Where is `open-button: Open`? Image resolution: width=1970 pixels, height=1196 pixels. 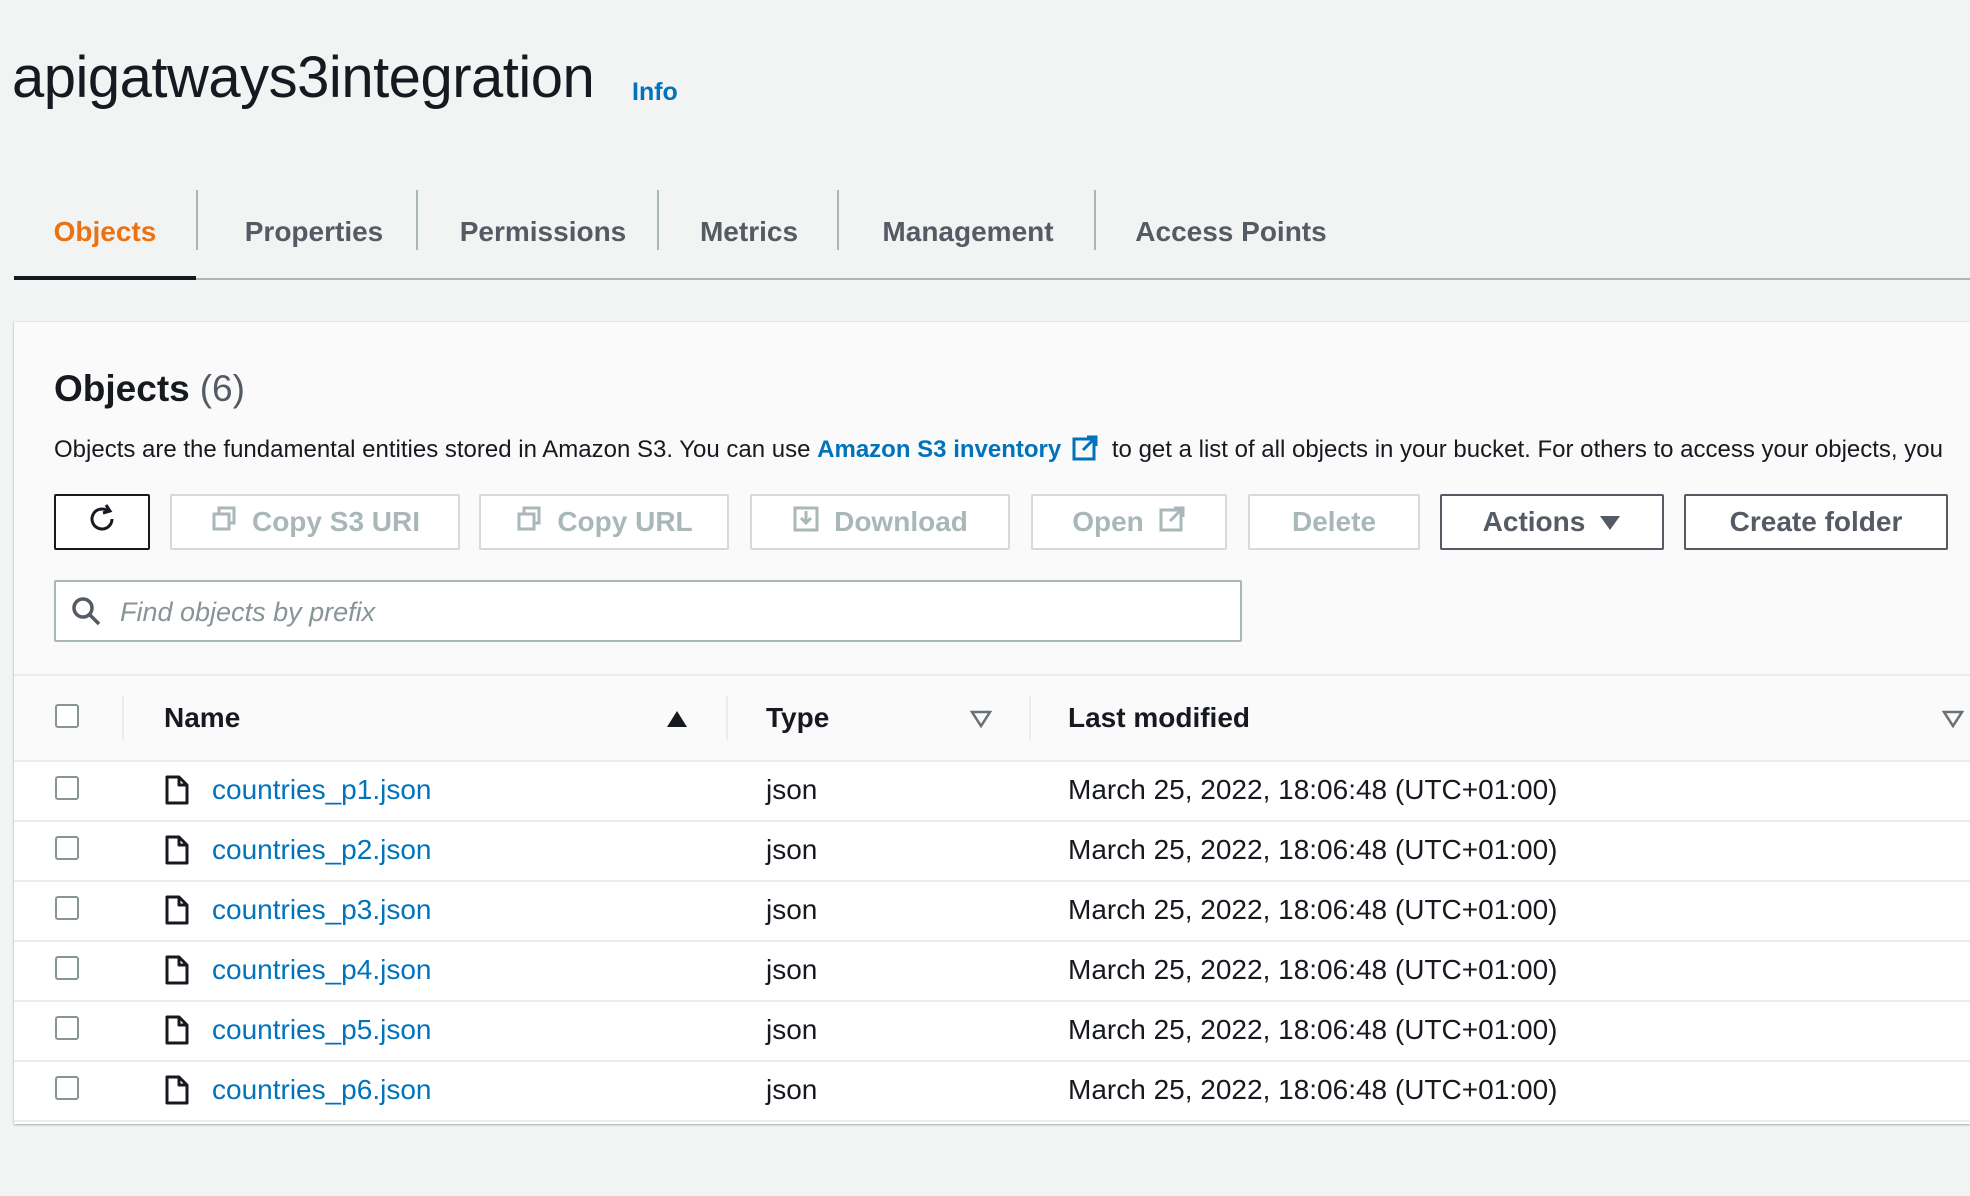
open-button: Open is located at coordinates (1129, 522).